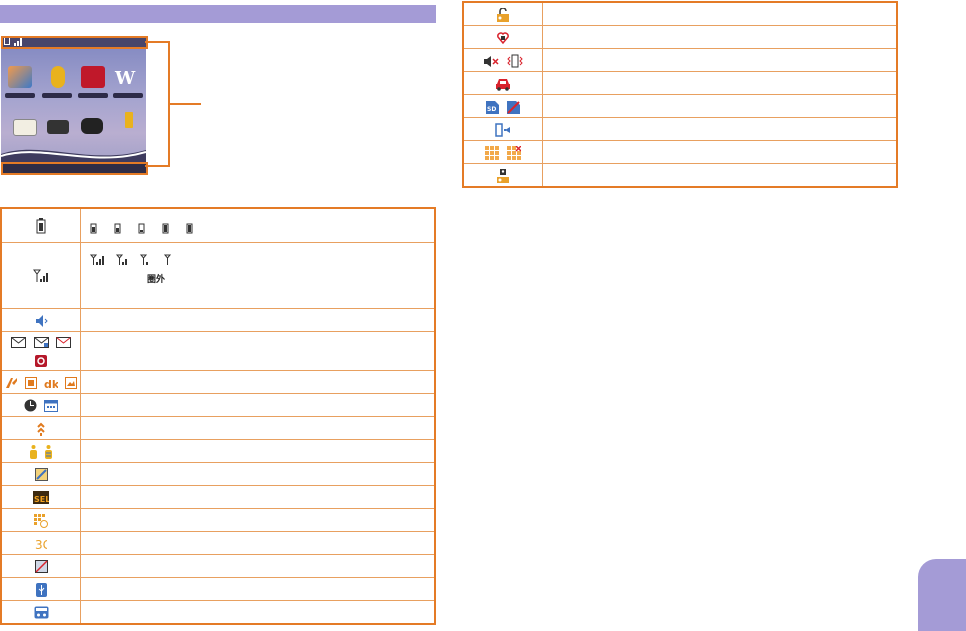 The height and width of the screenshot is (631, 966). I want to click on cell-battery, so click(40, 225).